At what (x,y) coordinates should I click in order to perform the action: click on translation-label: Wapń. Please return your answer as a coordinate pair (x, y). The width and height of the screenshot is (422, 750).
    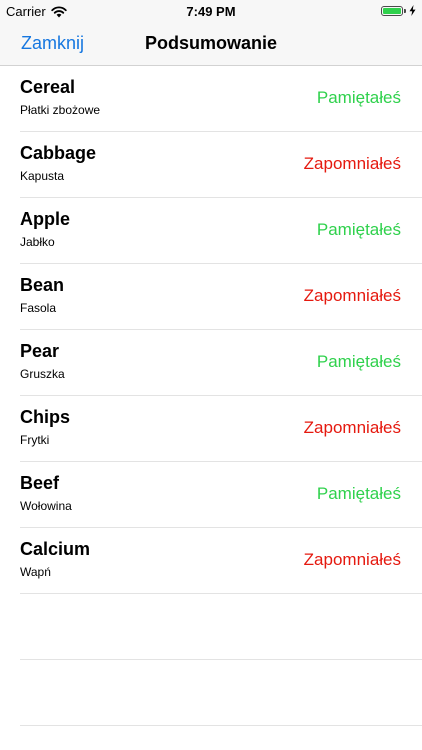
    Looking at the image, I should click on (35, 572).